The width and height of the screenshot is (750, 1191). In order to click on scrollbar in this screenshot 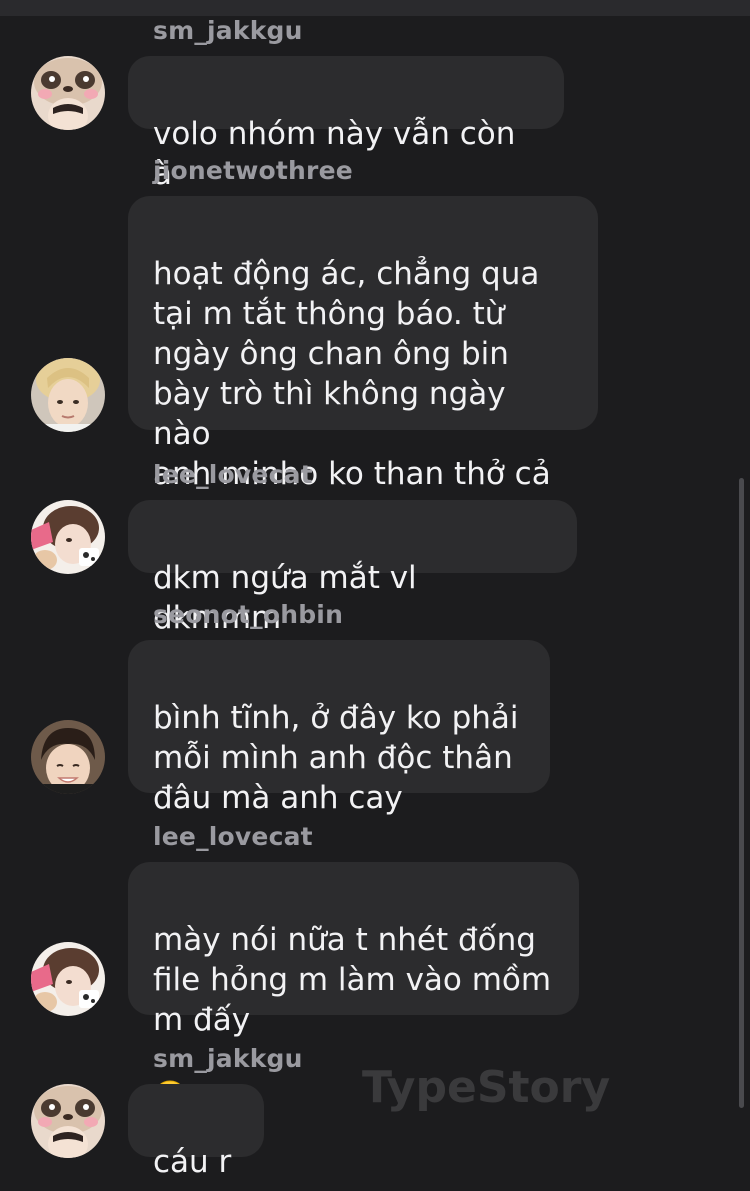, I will do `click(741, 793)`.